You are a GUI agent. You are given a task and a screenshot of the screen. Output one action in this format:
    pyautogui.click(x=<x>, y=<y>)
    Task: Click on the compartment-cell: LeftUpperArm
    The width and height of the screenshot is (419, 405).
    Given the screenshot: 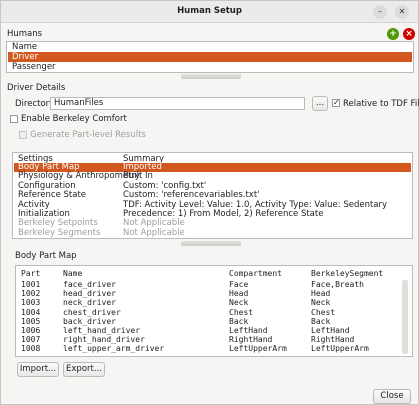 What is the action you would take?
    pyautogui.click(x=258, y=349)
    